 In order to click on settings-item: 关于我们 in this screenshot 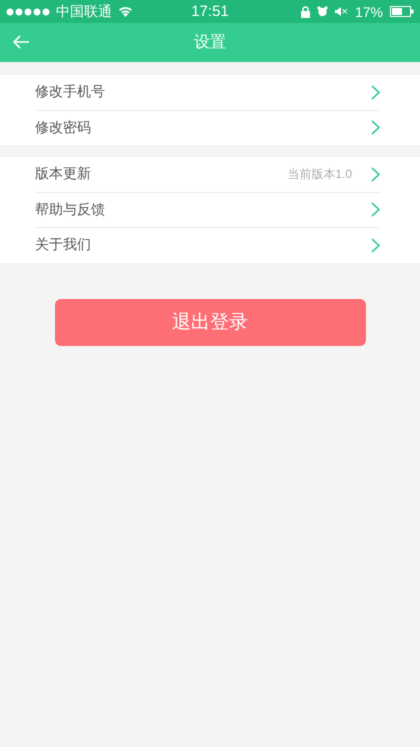, I will do `click(207, 245)`.